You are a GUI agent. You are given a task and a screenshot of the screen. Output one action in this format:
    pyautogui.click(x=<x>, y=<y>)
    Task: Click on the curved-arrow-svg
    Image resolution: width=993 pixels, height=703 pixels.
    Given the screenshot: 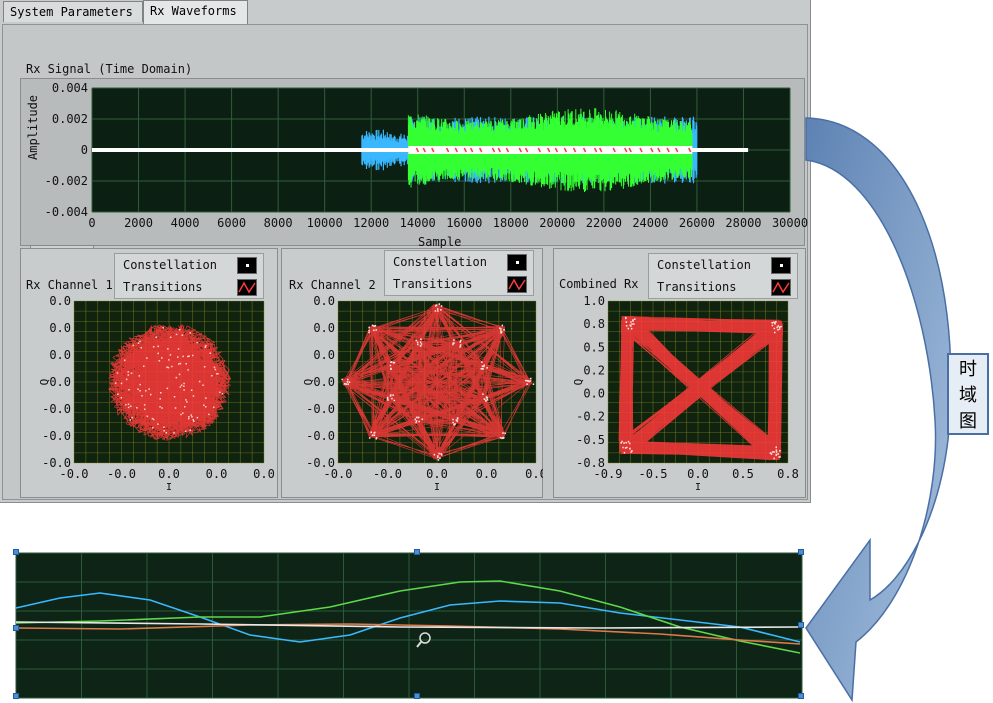 What is the action you would take?
    pyautogui.click(x=878, y=410)
    